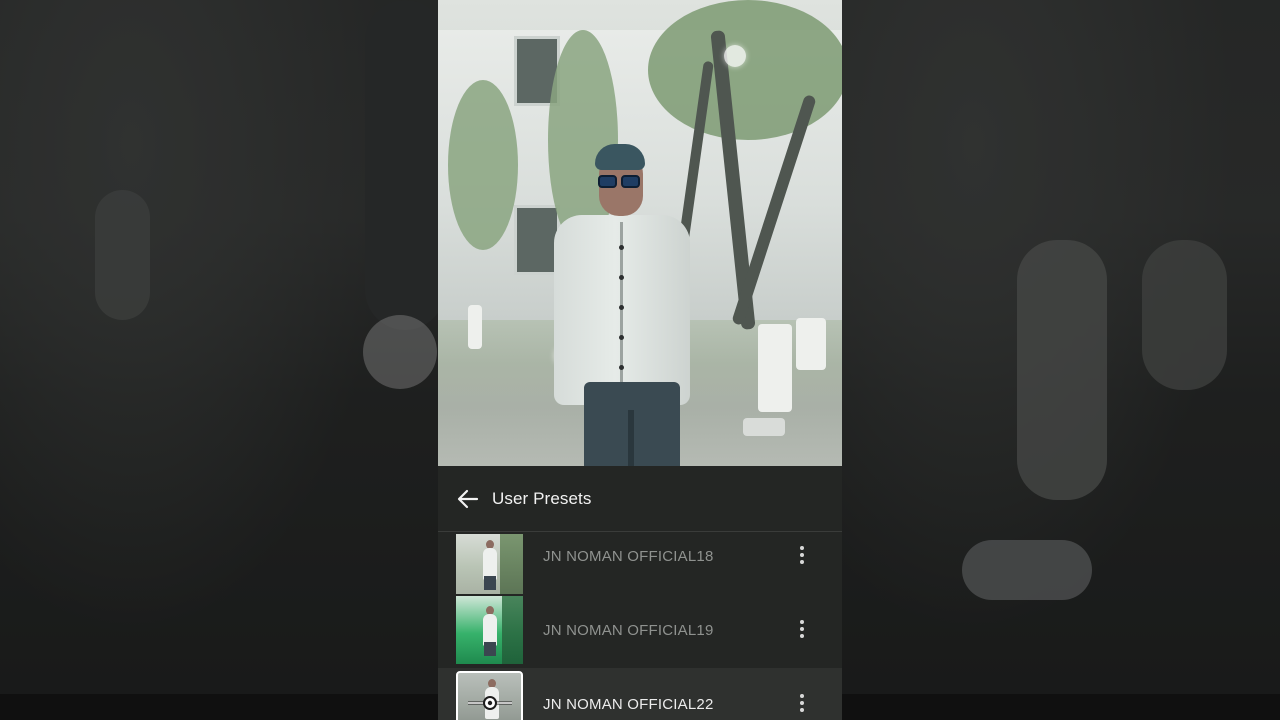 The height and width of the screenshot is (720, 1280). I want to click on panel-title: User Presets, so click(542, 498).